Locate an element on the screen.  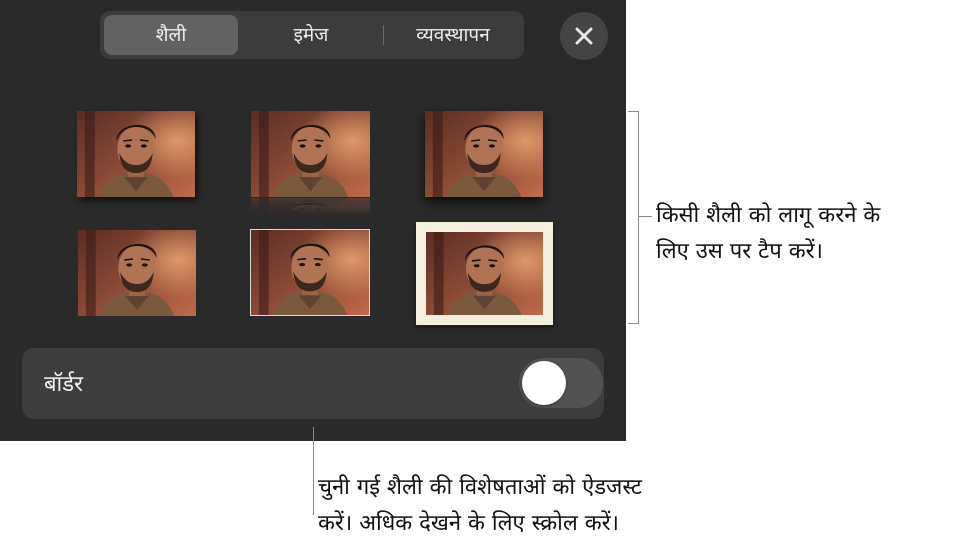
reflection-effect is located at coordinates (310, 207).